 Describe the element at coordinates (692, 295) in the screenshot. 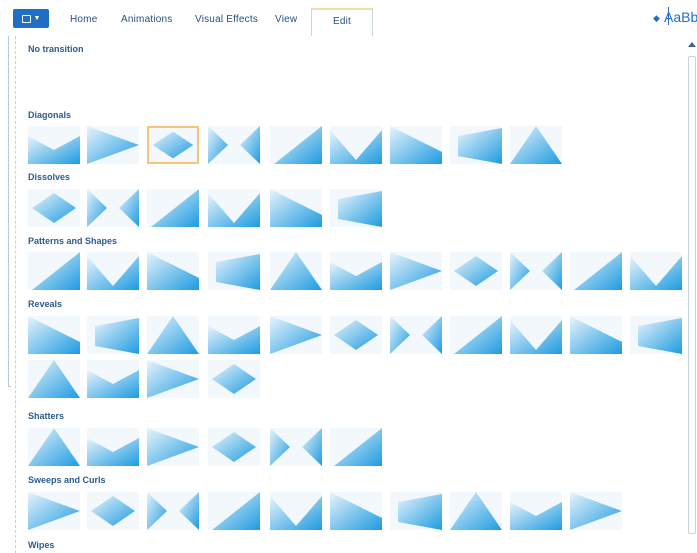

I see `scroll-thumb` at that location.